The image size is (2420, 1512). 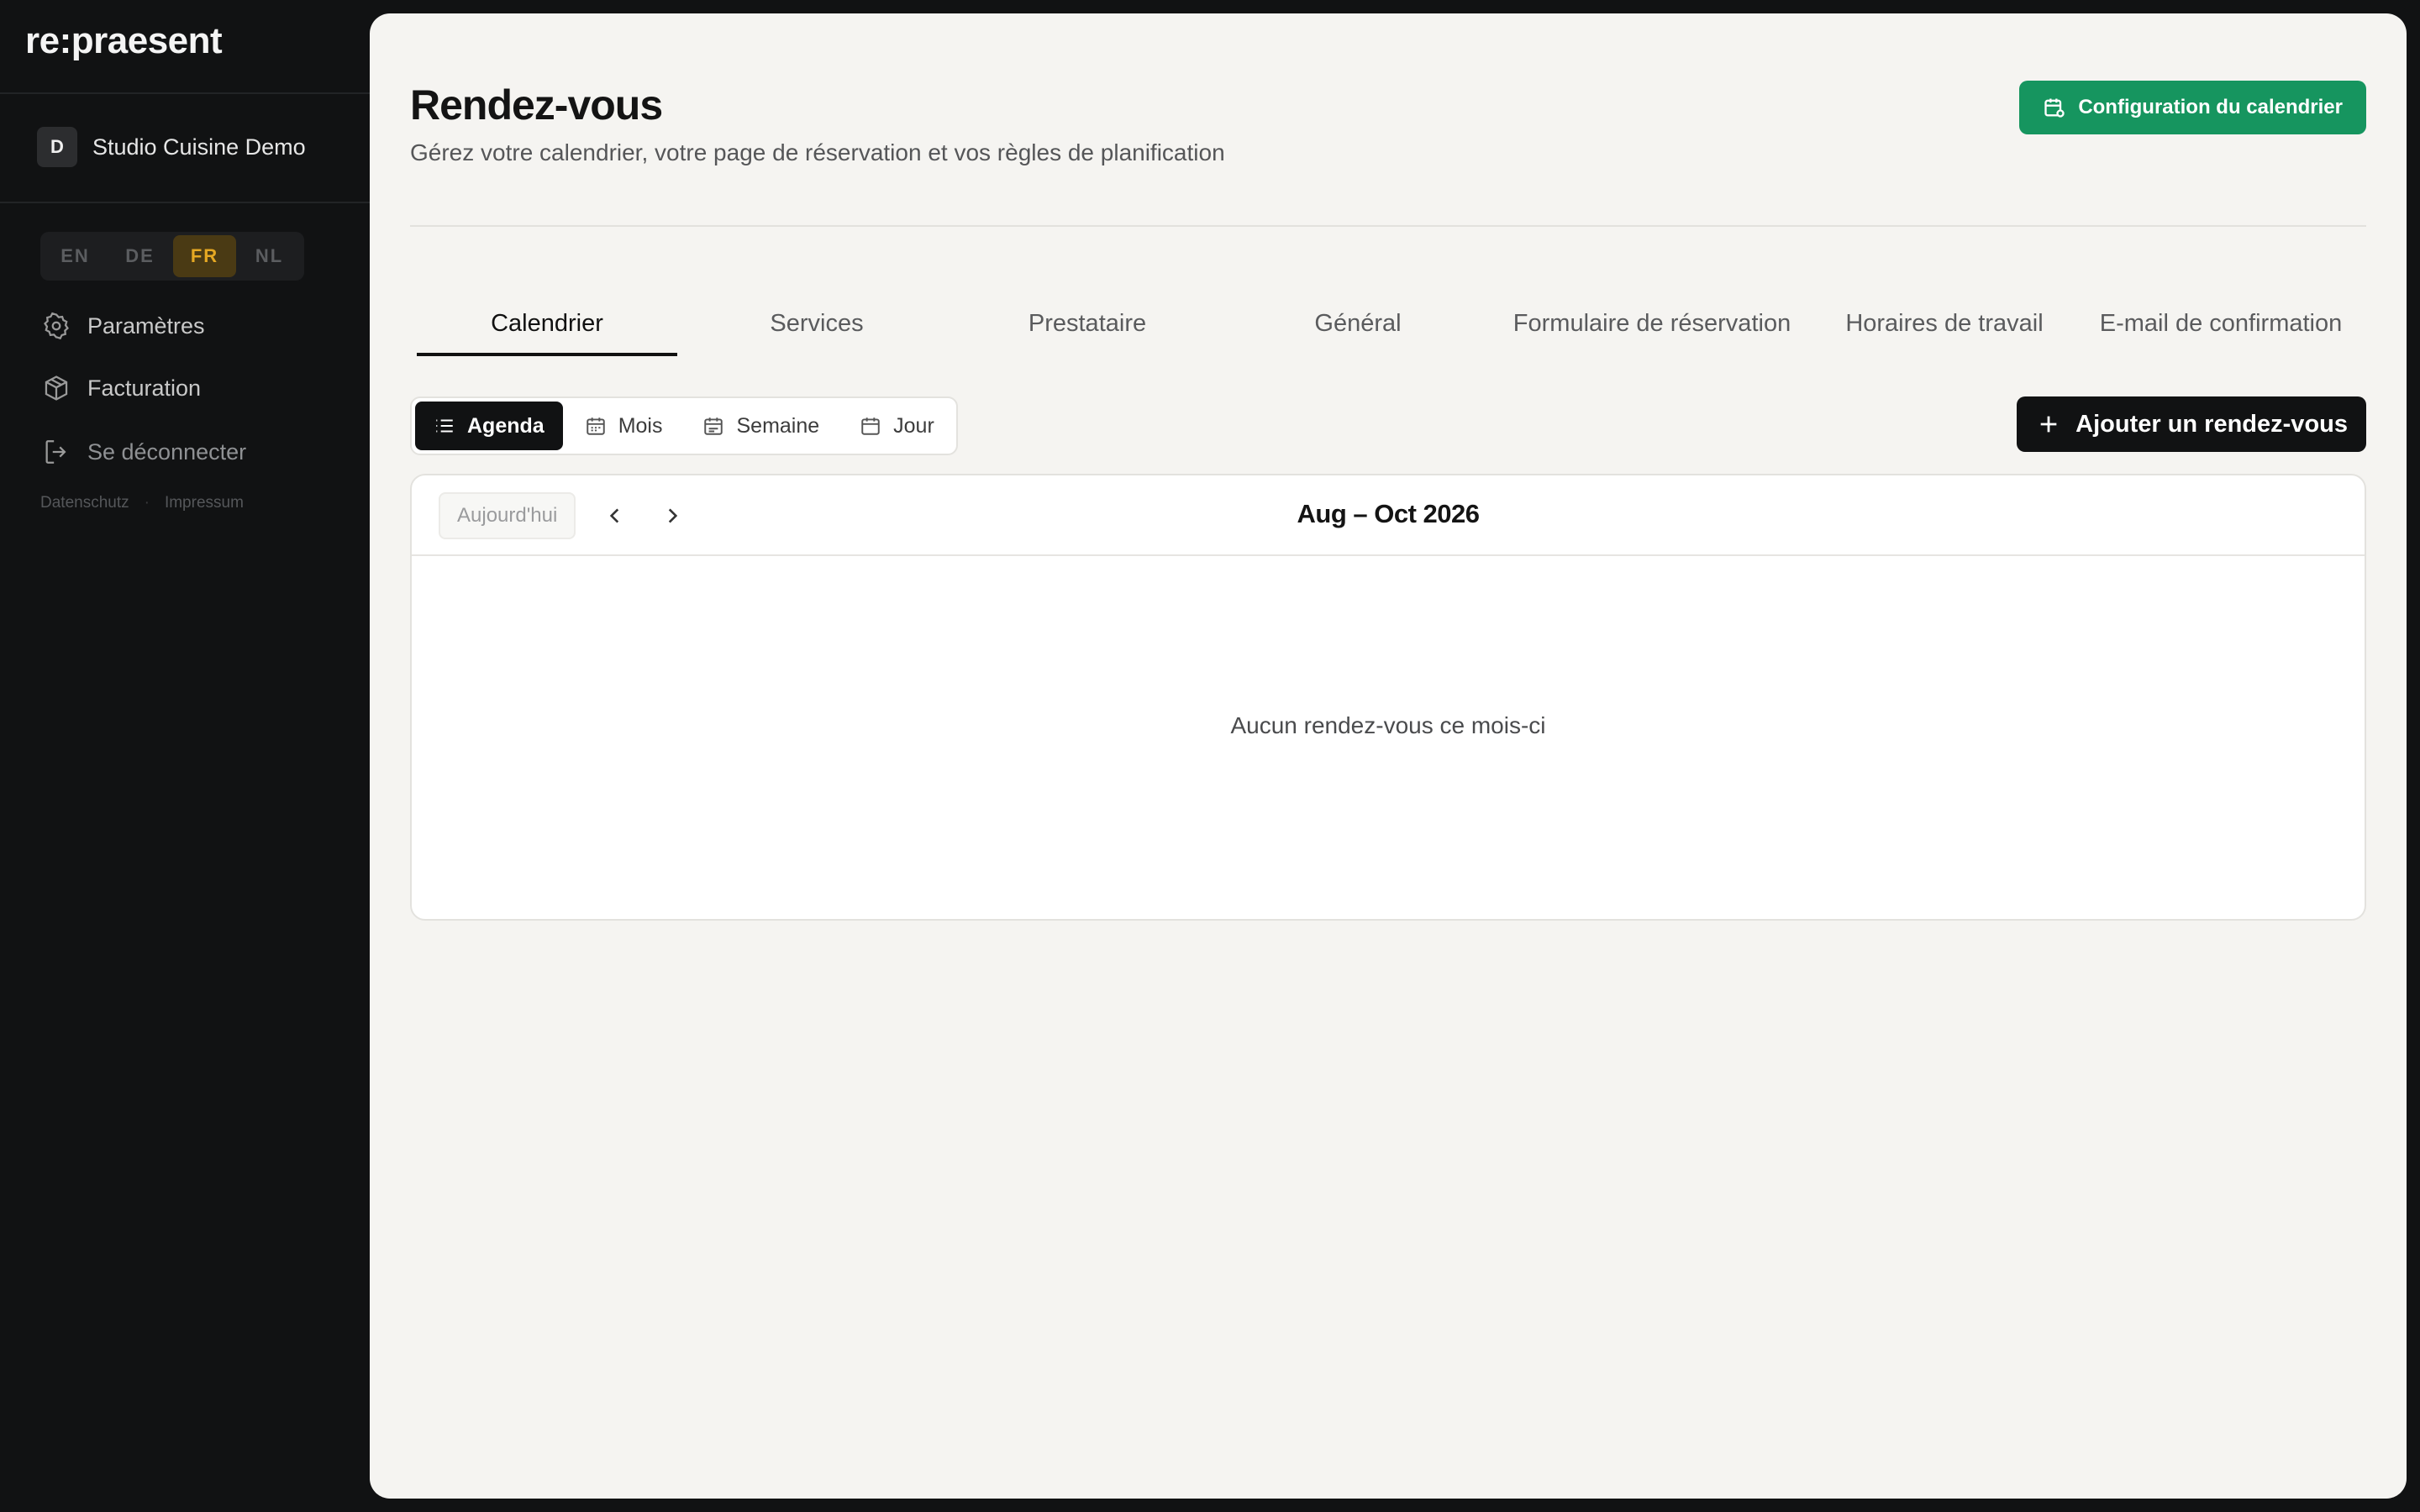 What do you see at coordinates (142, 503) in the screenshot?
I see `legal-links: Datenschutz · Impressum` at bounding box center [142, 503].